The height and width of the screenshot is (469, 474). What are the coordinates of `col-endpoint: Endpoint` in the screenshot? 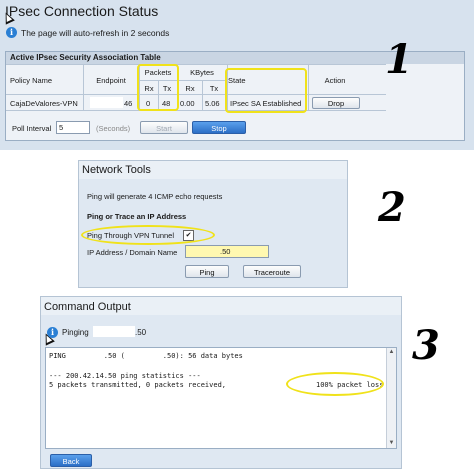 It's located at (111, 80).